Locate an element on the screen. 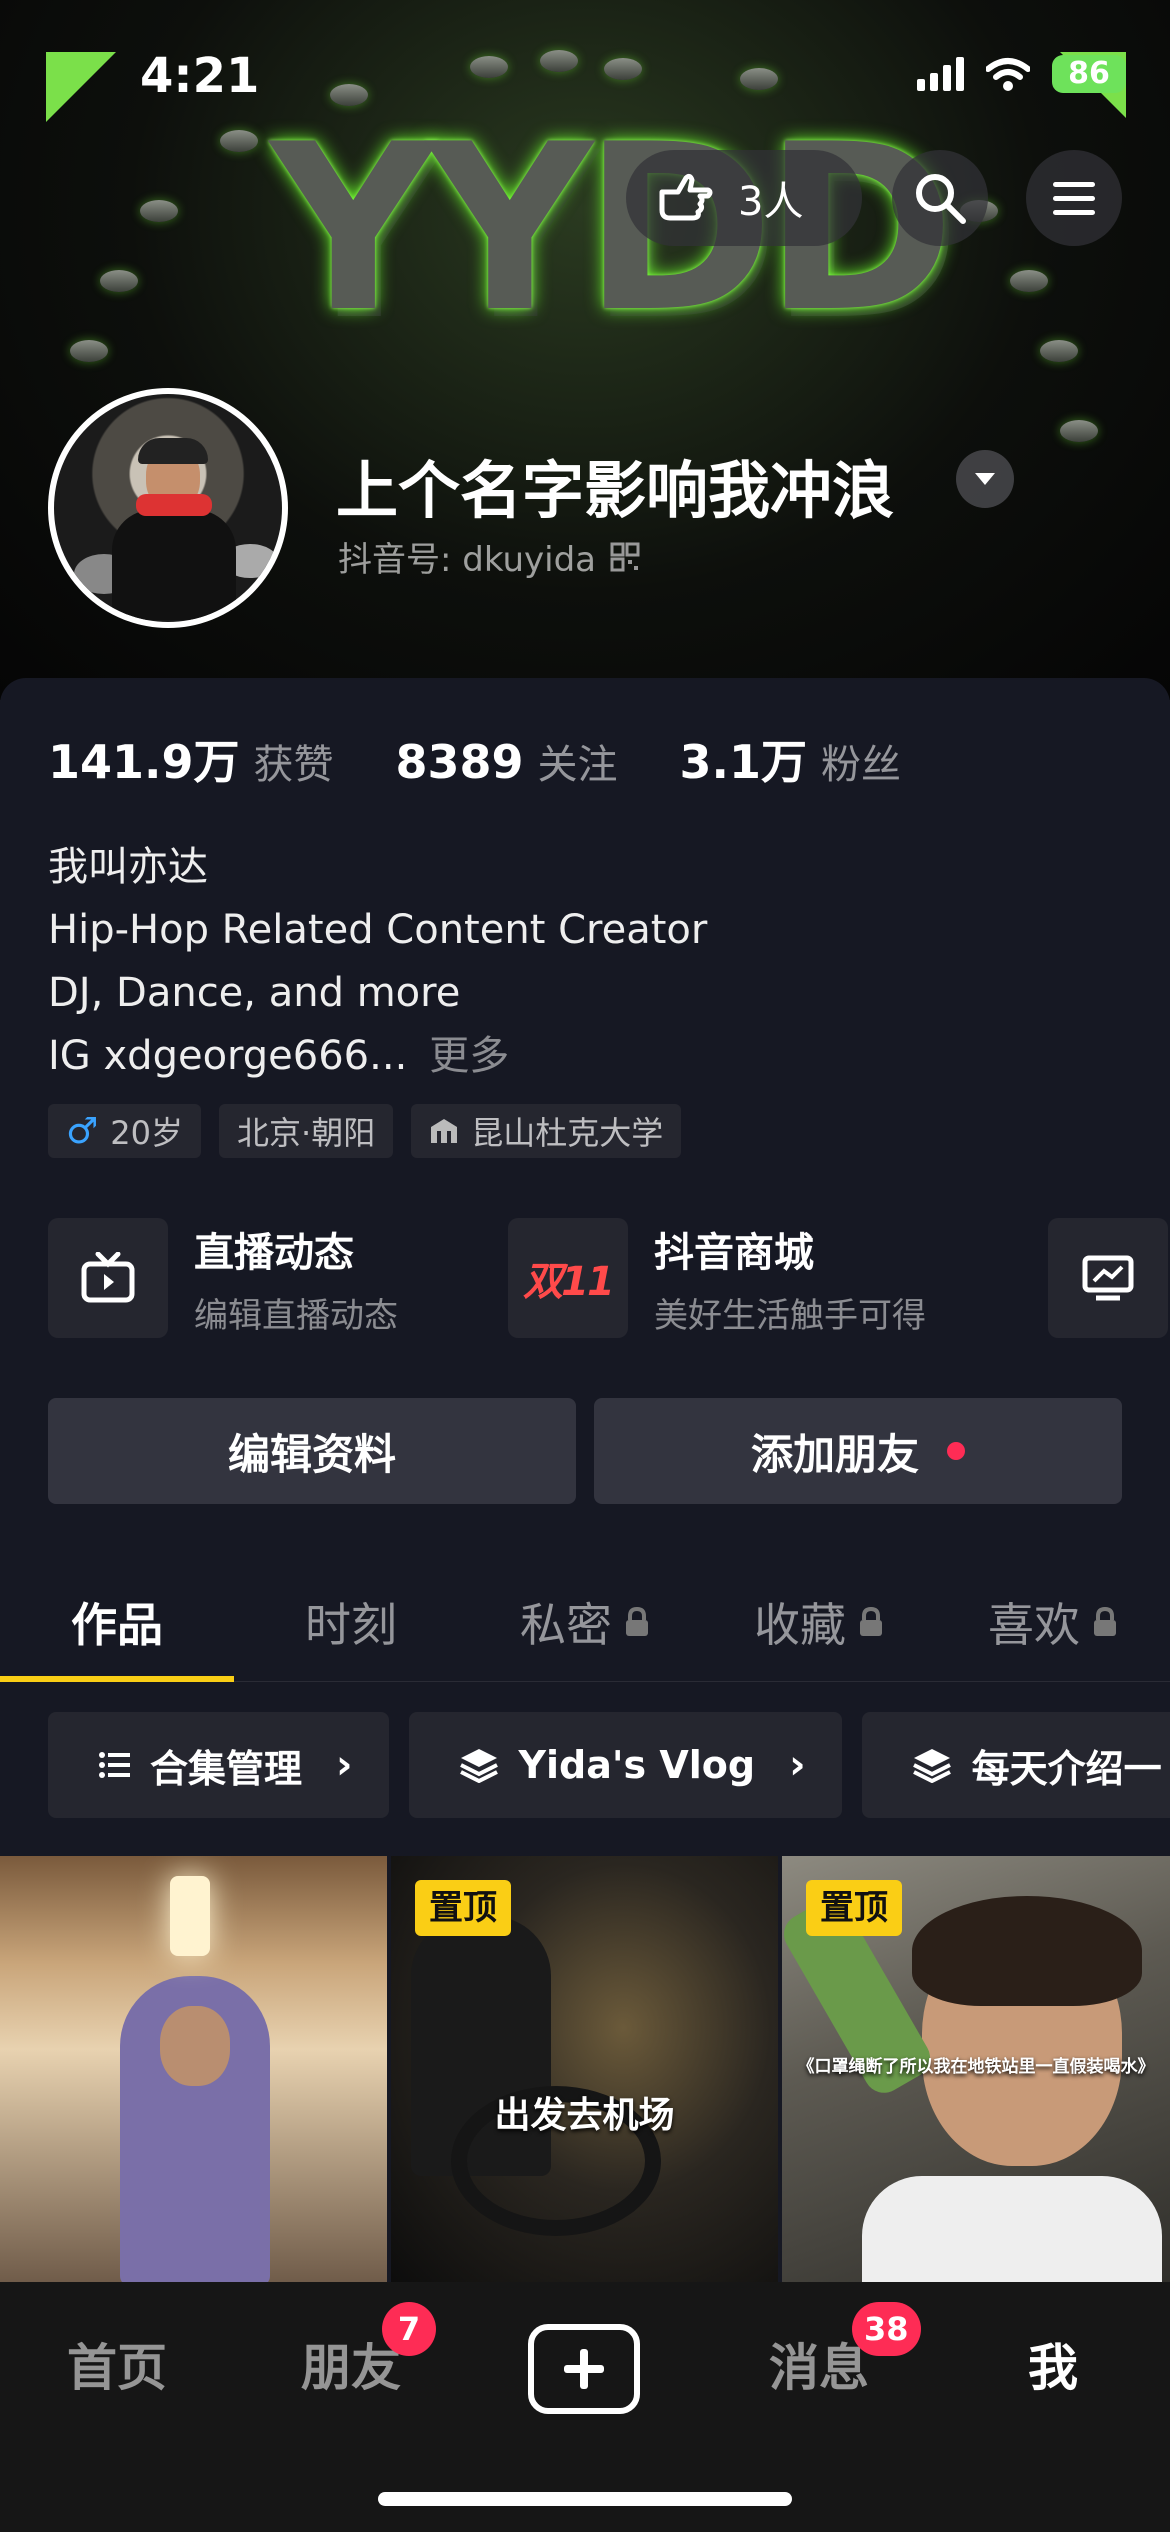 This screenshot has width=1170, height=2532. stat-value: 141.9万 is located at coordinates (144, 762).